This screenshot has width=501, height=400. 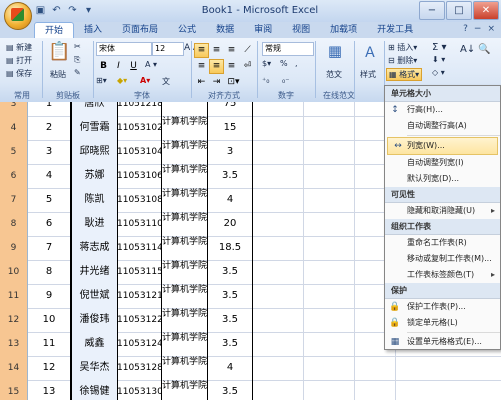 What do you see at coordinates (230, 224) in the screenshot?
I see `cell-score: 20` at bounding box center [230, 224].